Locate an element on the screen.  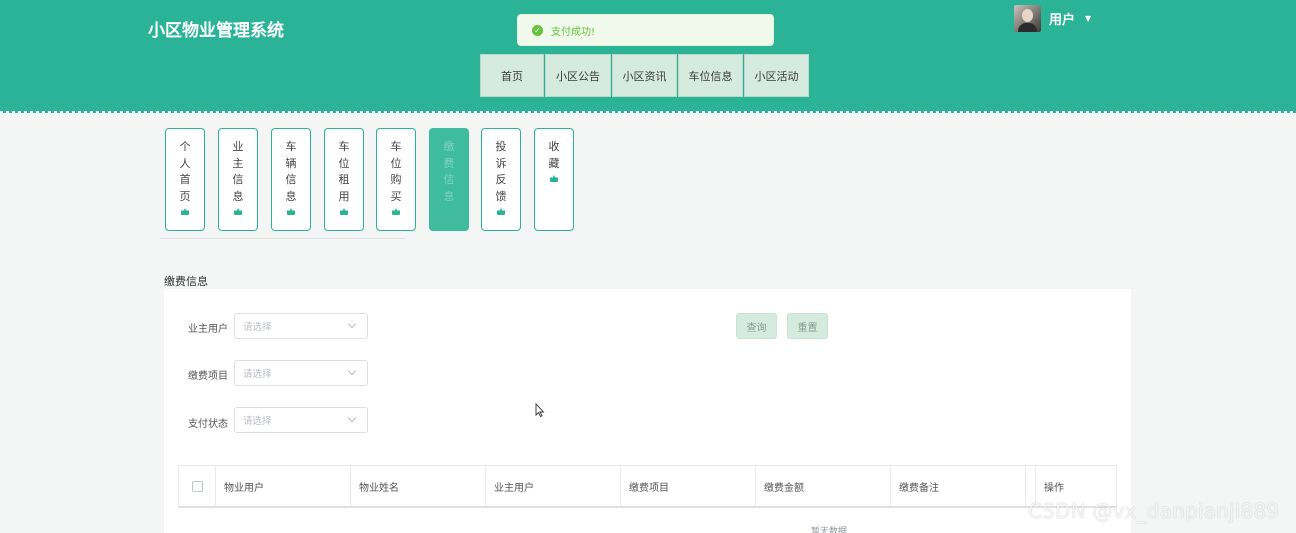
owner-user-select: 请选择 is located at coordinates (301, 326).